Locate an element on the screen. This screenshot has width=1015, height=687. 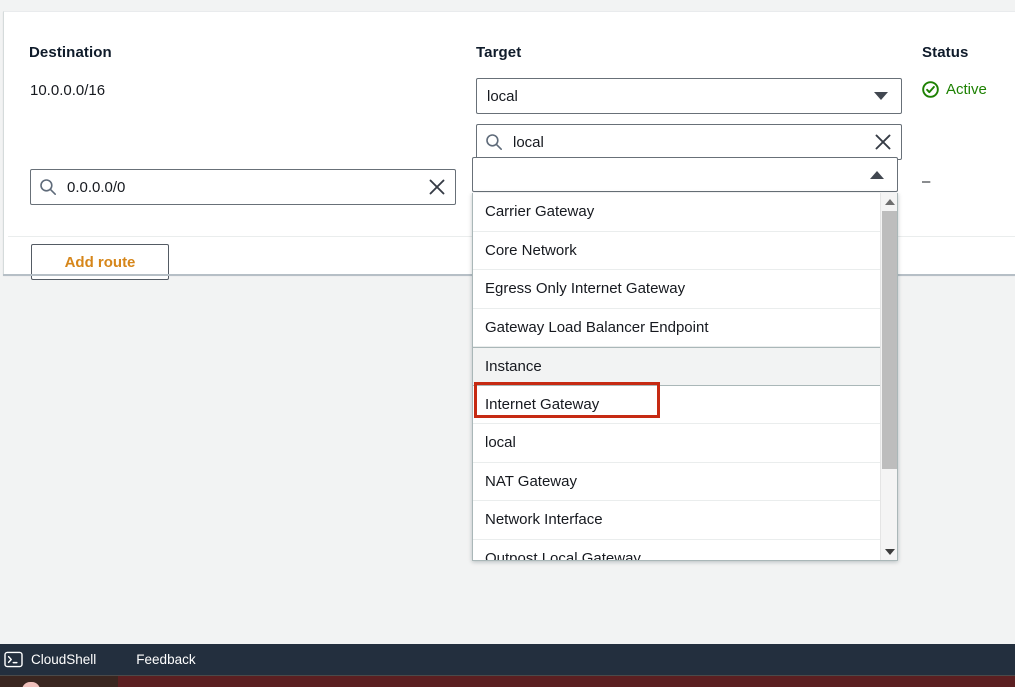
target-option-label: Egress Only Internet Gateway is located at coordinates (585, 289).